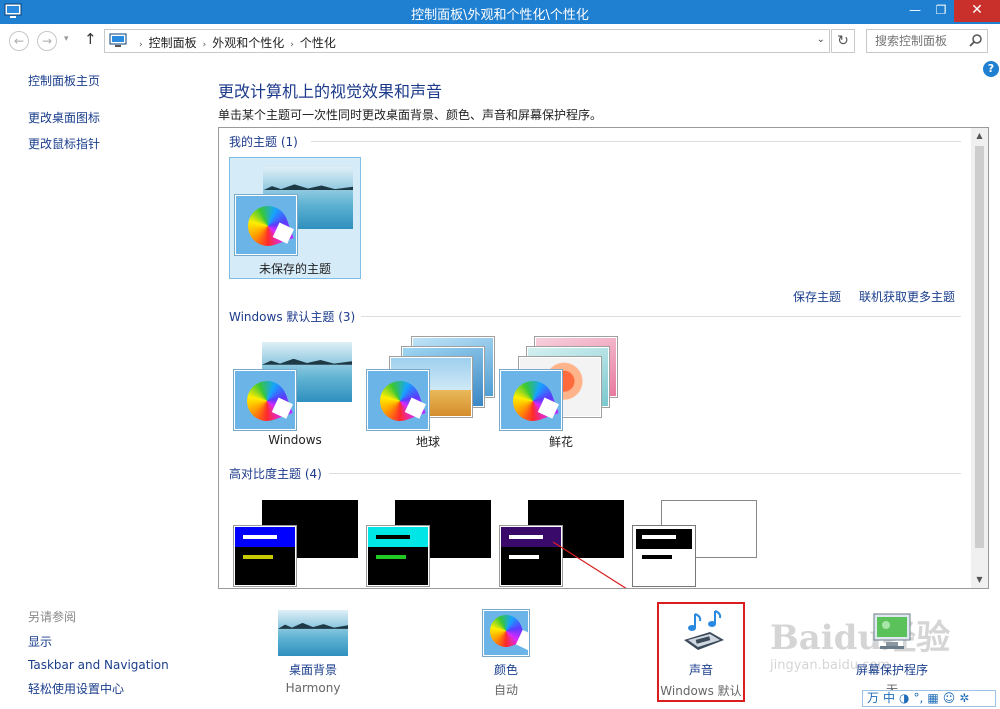 The image size is (1000, 709). I want to click on tile-value: Harmony, so click(313, 688).